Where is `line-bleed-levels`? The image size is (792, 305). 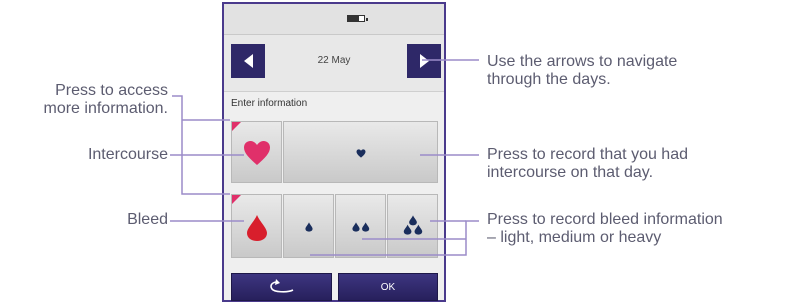 line-bleed-levels is located at coordinates (394, 238).